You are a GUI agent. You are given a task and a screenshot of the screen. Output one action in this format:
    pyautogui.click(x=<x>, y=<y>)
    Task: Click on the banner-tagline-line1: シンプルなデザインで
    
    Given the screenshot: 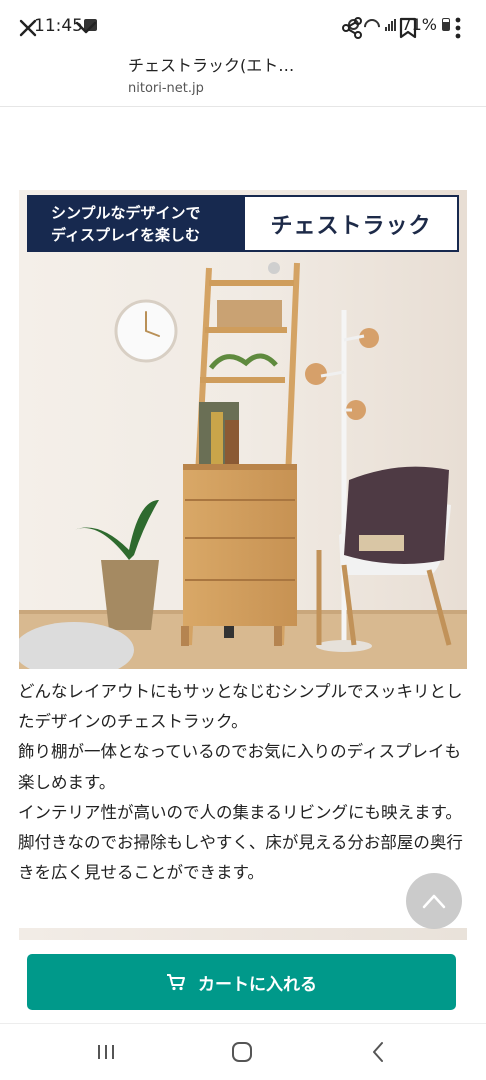 What is the action you would take?
    pyautogui.click(x=126, y=212)
    